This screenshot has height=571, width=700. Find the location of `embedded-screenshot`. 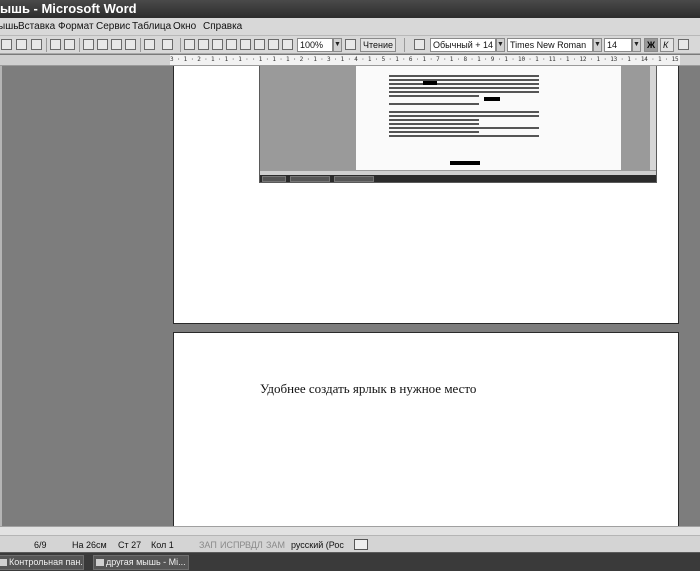

embedded-screenshot is located at coordinates (458, 124).